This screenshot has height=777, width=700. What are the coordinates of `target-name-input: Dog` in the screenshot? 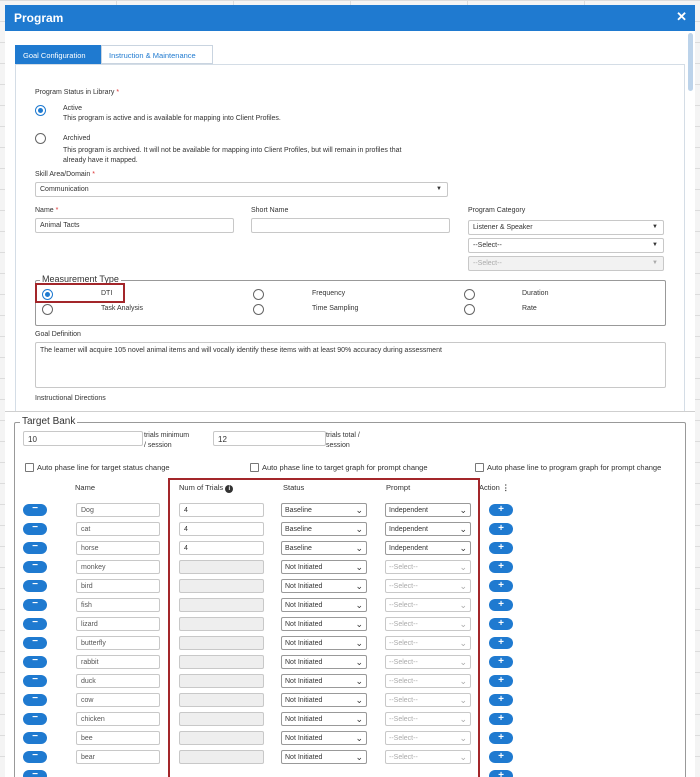 It's located at (118, 510).